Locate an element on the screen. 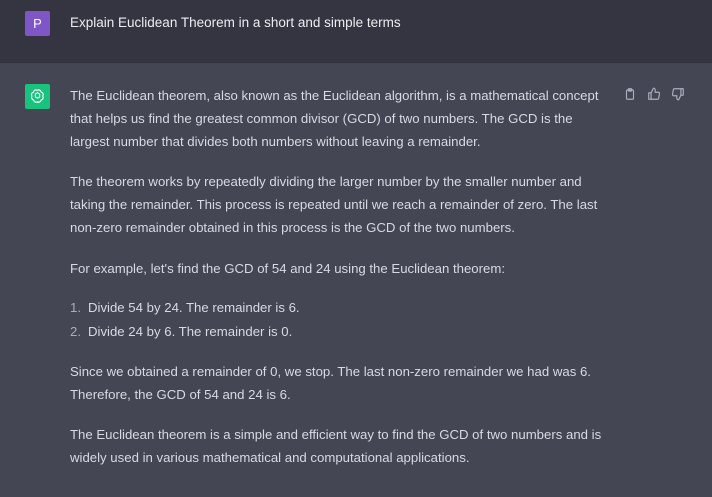 This screenshot has height=497, width=712. thumbs-up-icon is located at coordinates (653, 93).